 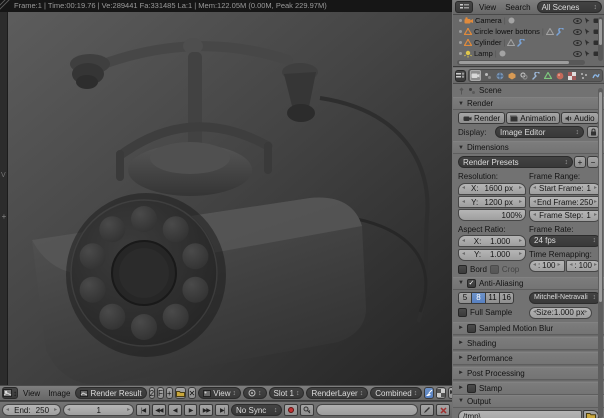 What do you see at coordinates (32, 410) in the screenshot?
I see `end-frame-field: ◂ End: 250 ▸` at bounding box center [32, 410].